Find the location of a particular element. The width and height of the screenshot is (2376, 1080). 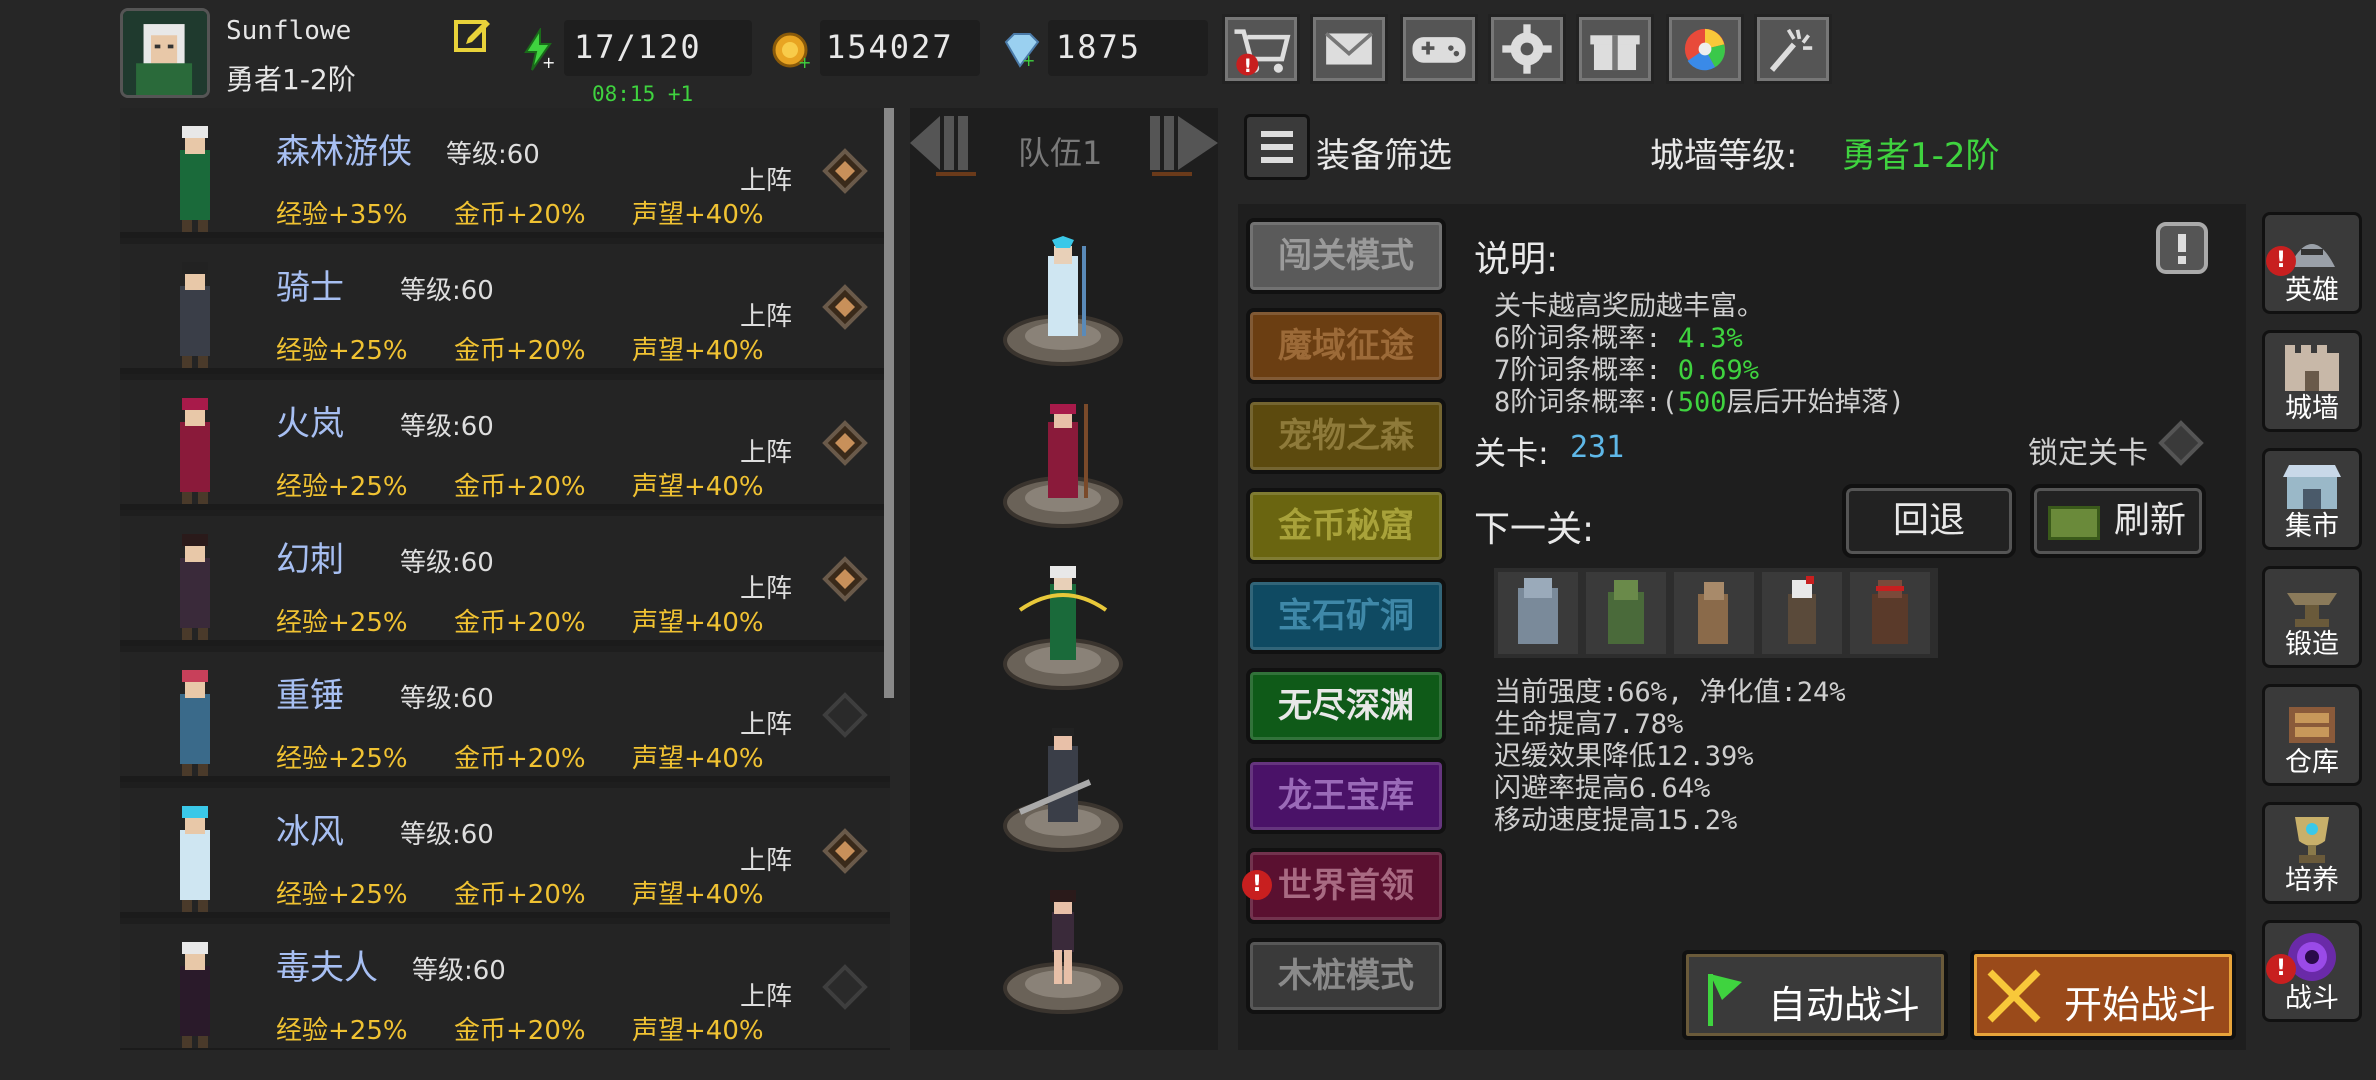

player-name: Sunflowe is located at coordinates (289, 31).